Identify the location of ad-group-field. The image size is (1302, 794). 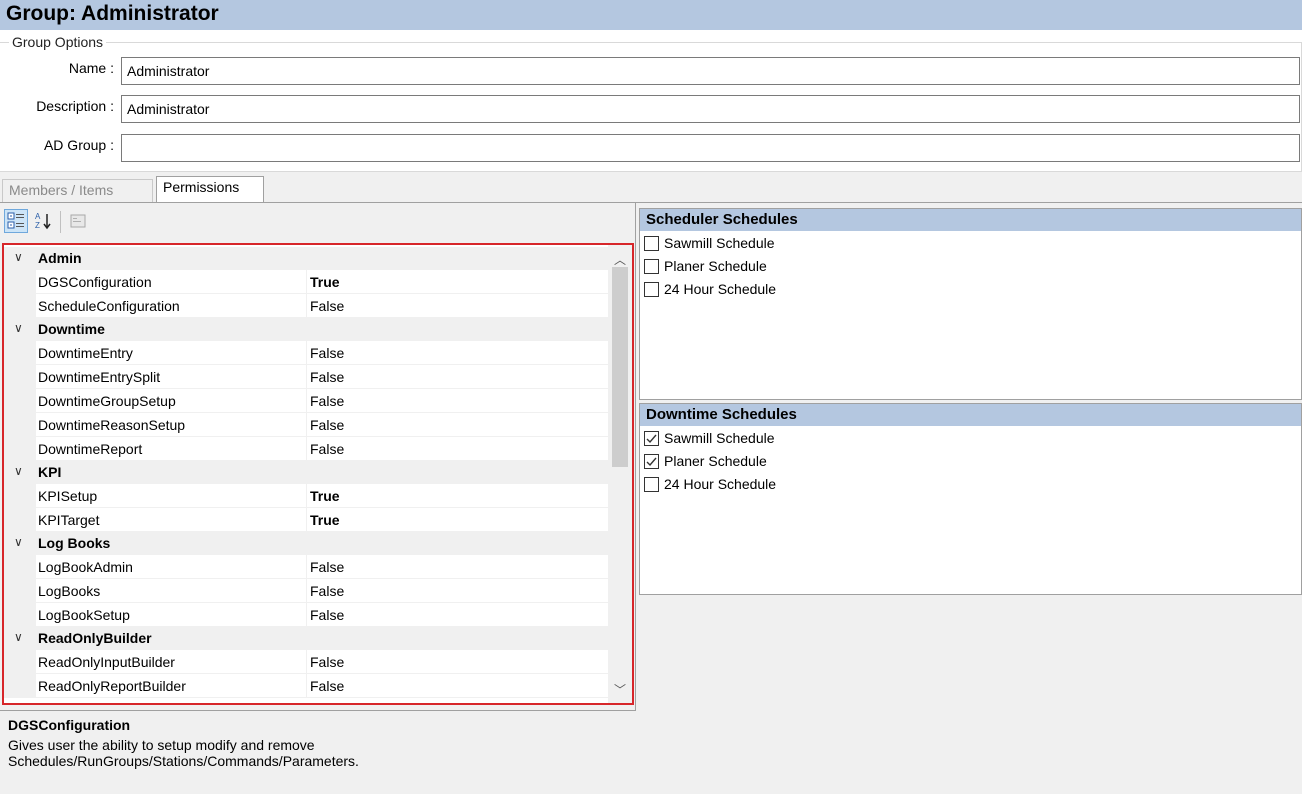
(710, 148).